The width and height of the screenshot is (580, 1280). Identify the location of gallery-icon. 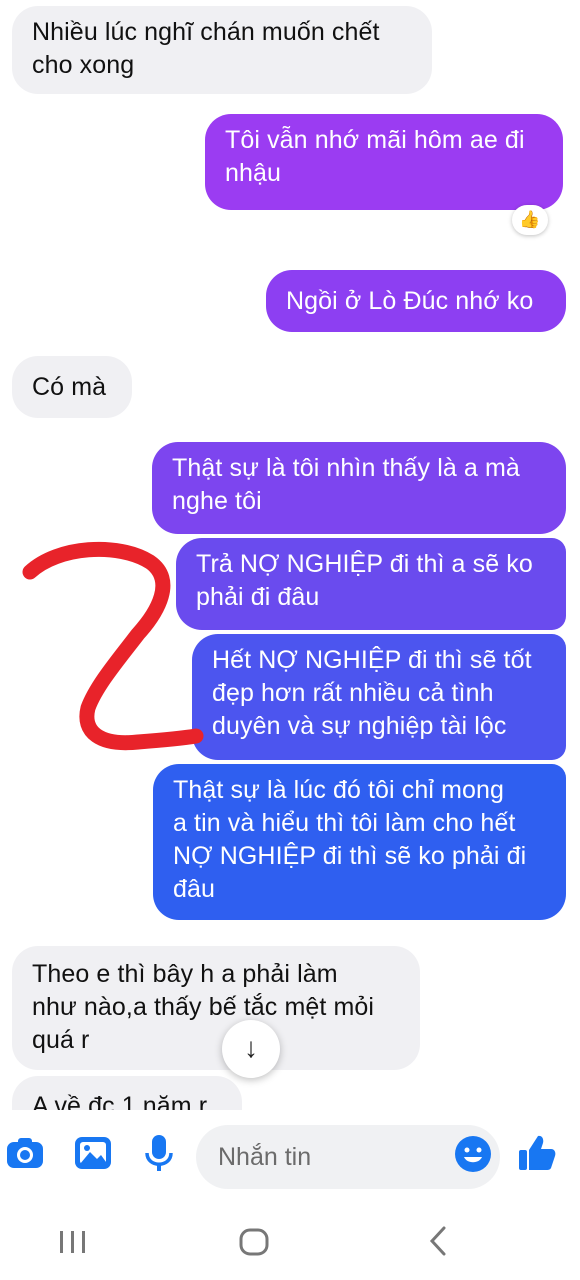
(93, 1153).